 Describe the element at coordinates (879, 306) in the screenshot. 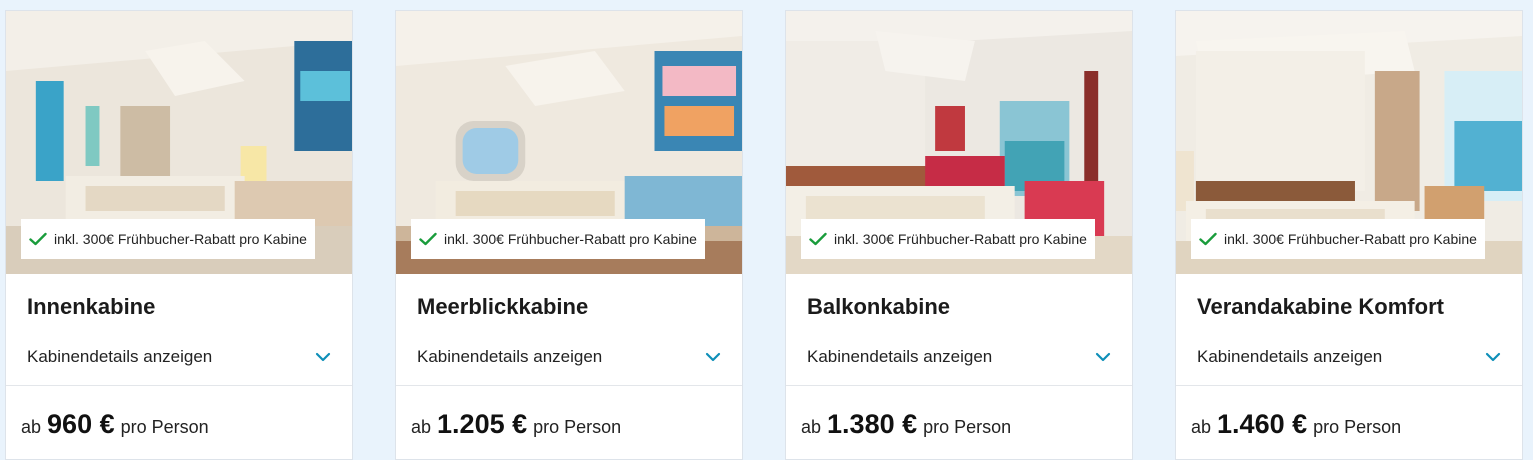

I see `cabin-title: Balkonkabine` at that location.